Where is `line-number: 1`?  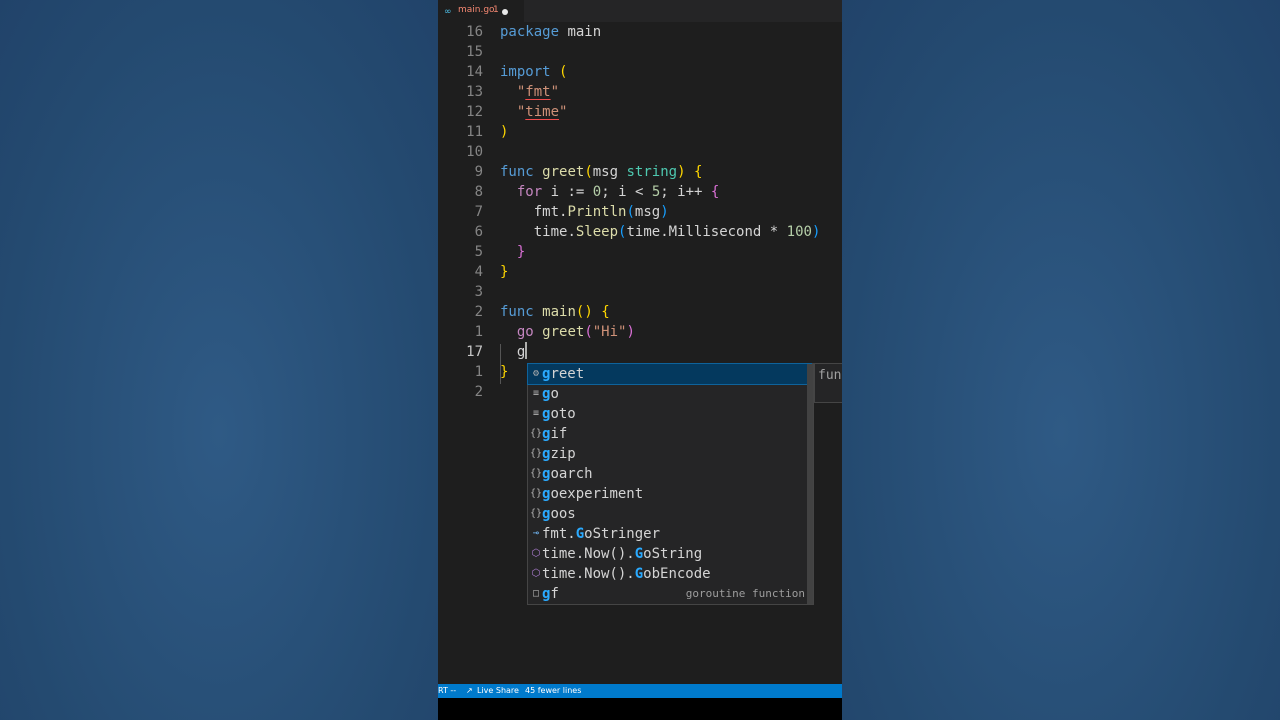 line-number: 1 is located at coordinates (478, 372).